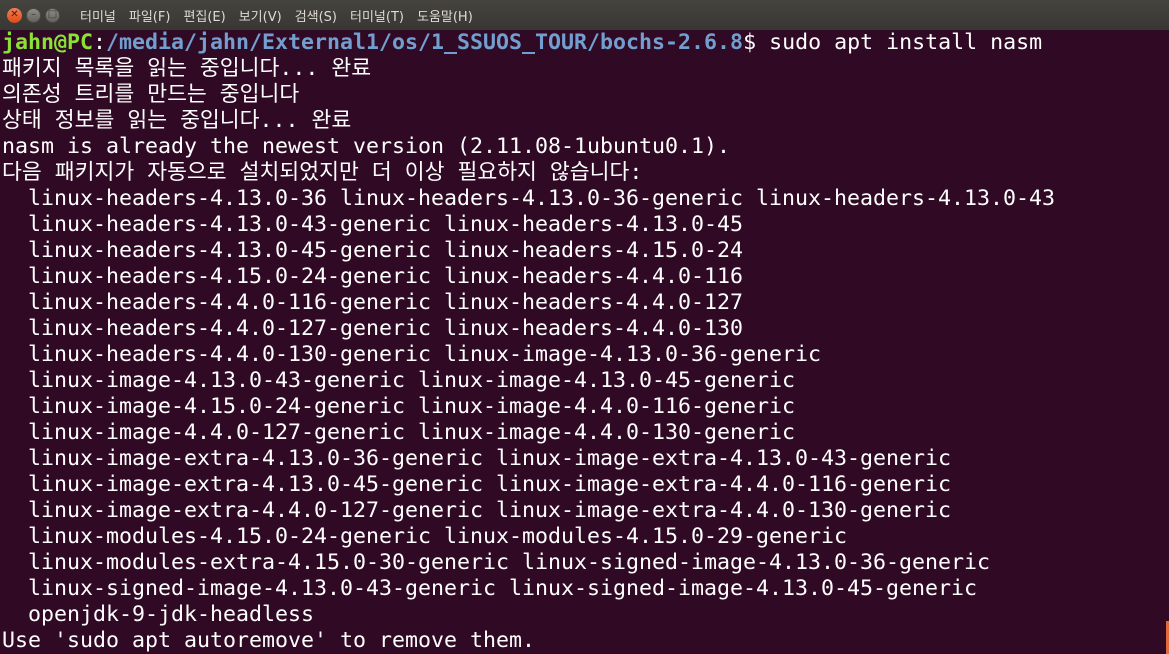 Image resolution: width=1169 pixels, height=654 pixels. I want to click on window-title: 터미널, so click(98, 17).